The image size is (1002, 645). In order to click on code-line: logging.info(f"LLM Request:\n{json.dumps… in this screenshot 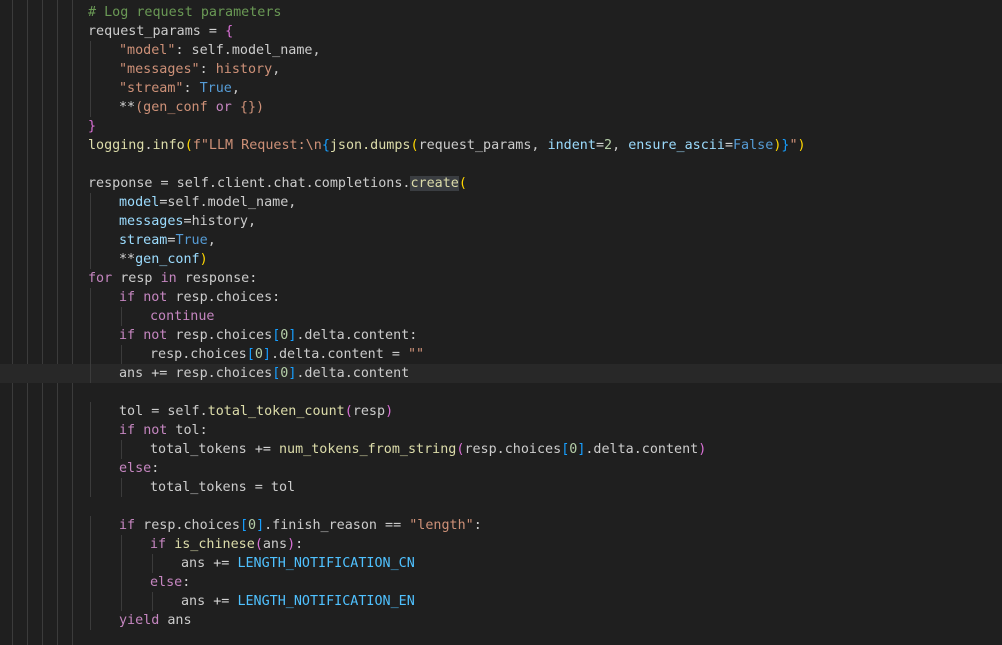, I will do `click(501, 145)`.